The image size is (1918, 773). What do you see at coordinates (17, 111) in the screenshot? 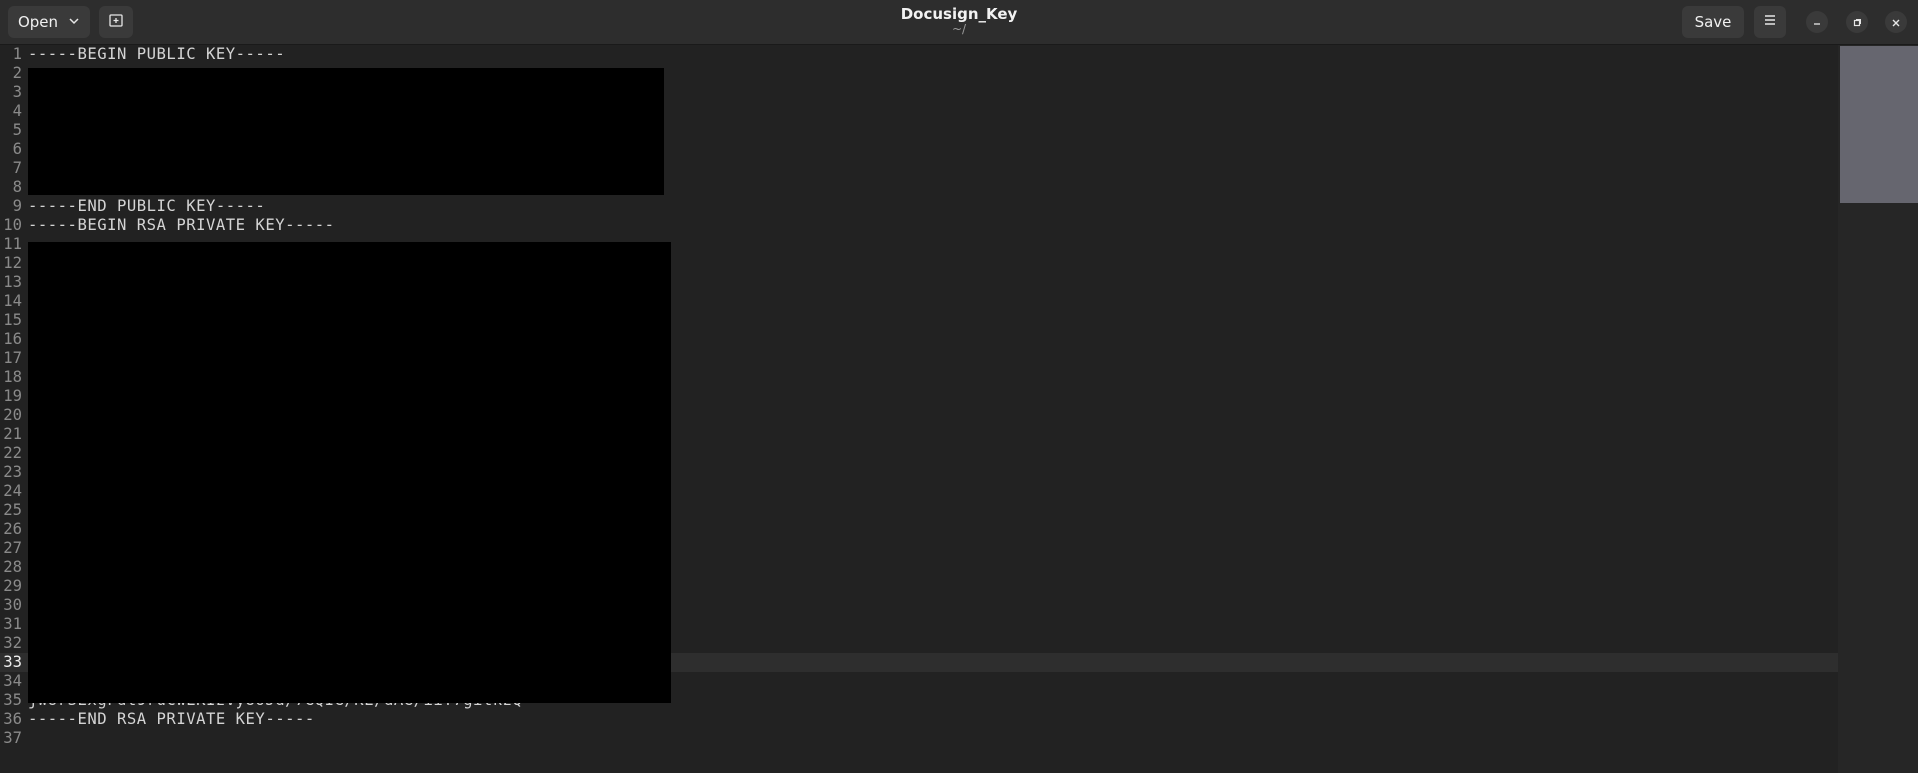
I see `line-number: 4` at bounding box center [17, 111].